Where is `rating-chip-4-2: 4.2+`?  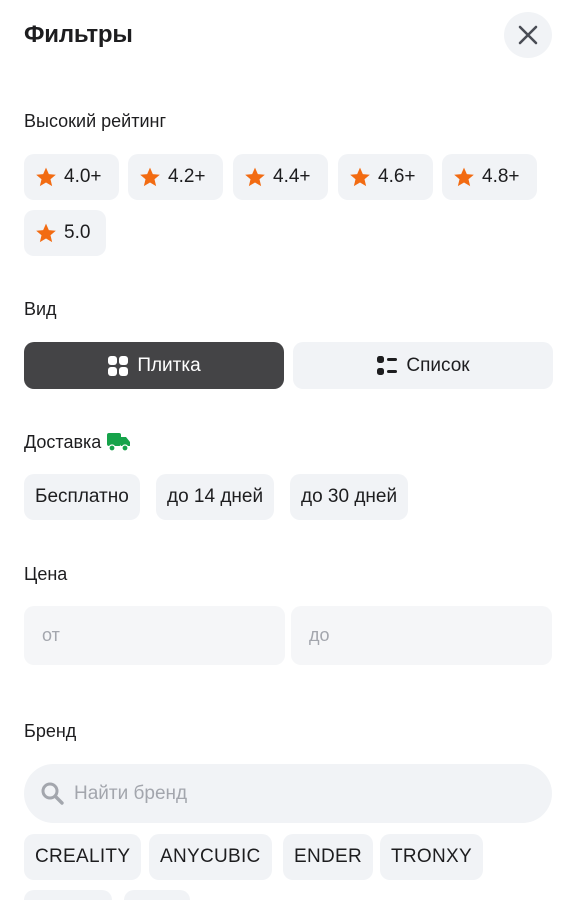 rating-chip-4-2: 4.2+ is located at coordinates (175, 177).